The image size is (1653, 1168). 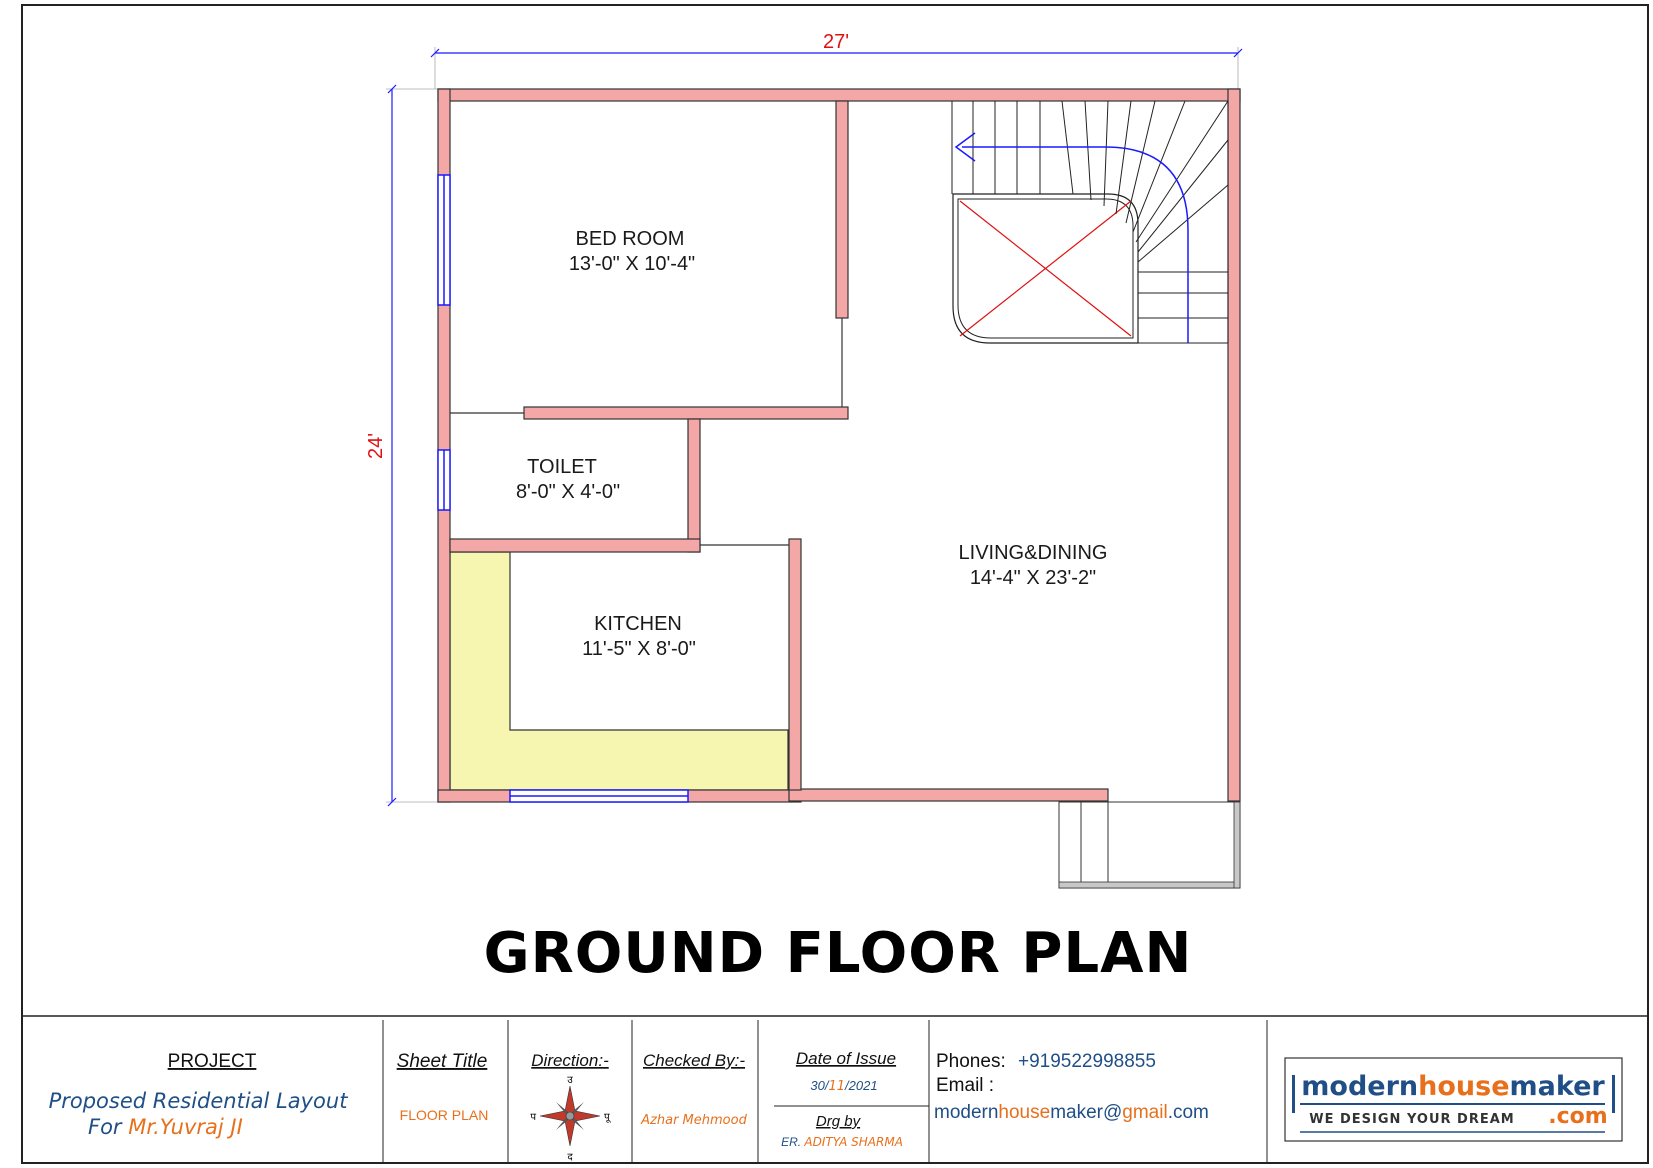 What do you see at coordinates (1234, 445) in the screenshot?
I see `wall-right` at bounding box center [1234, 445].